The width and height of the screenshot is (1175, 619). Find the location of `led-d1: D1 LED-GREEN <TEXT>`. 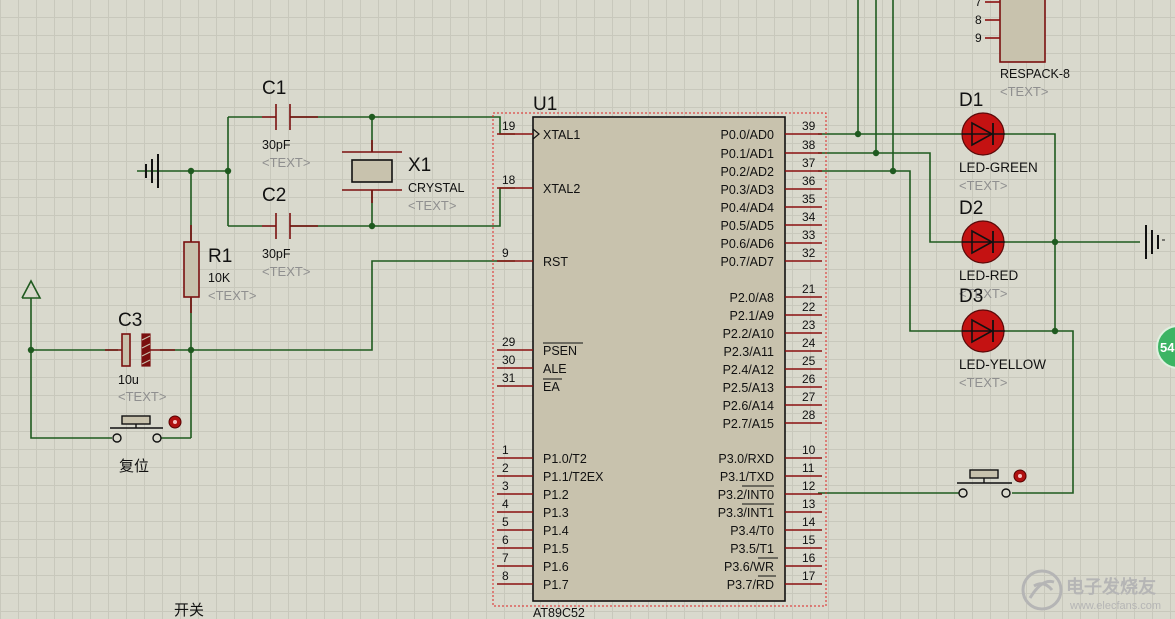

led-d1: D1 LED-GREEN <TEXT> is located at coordinates (998, 141).